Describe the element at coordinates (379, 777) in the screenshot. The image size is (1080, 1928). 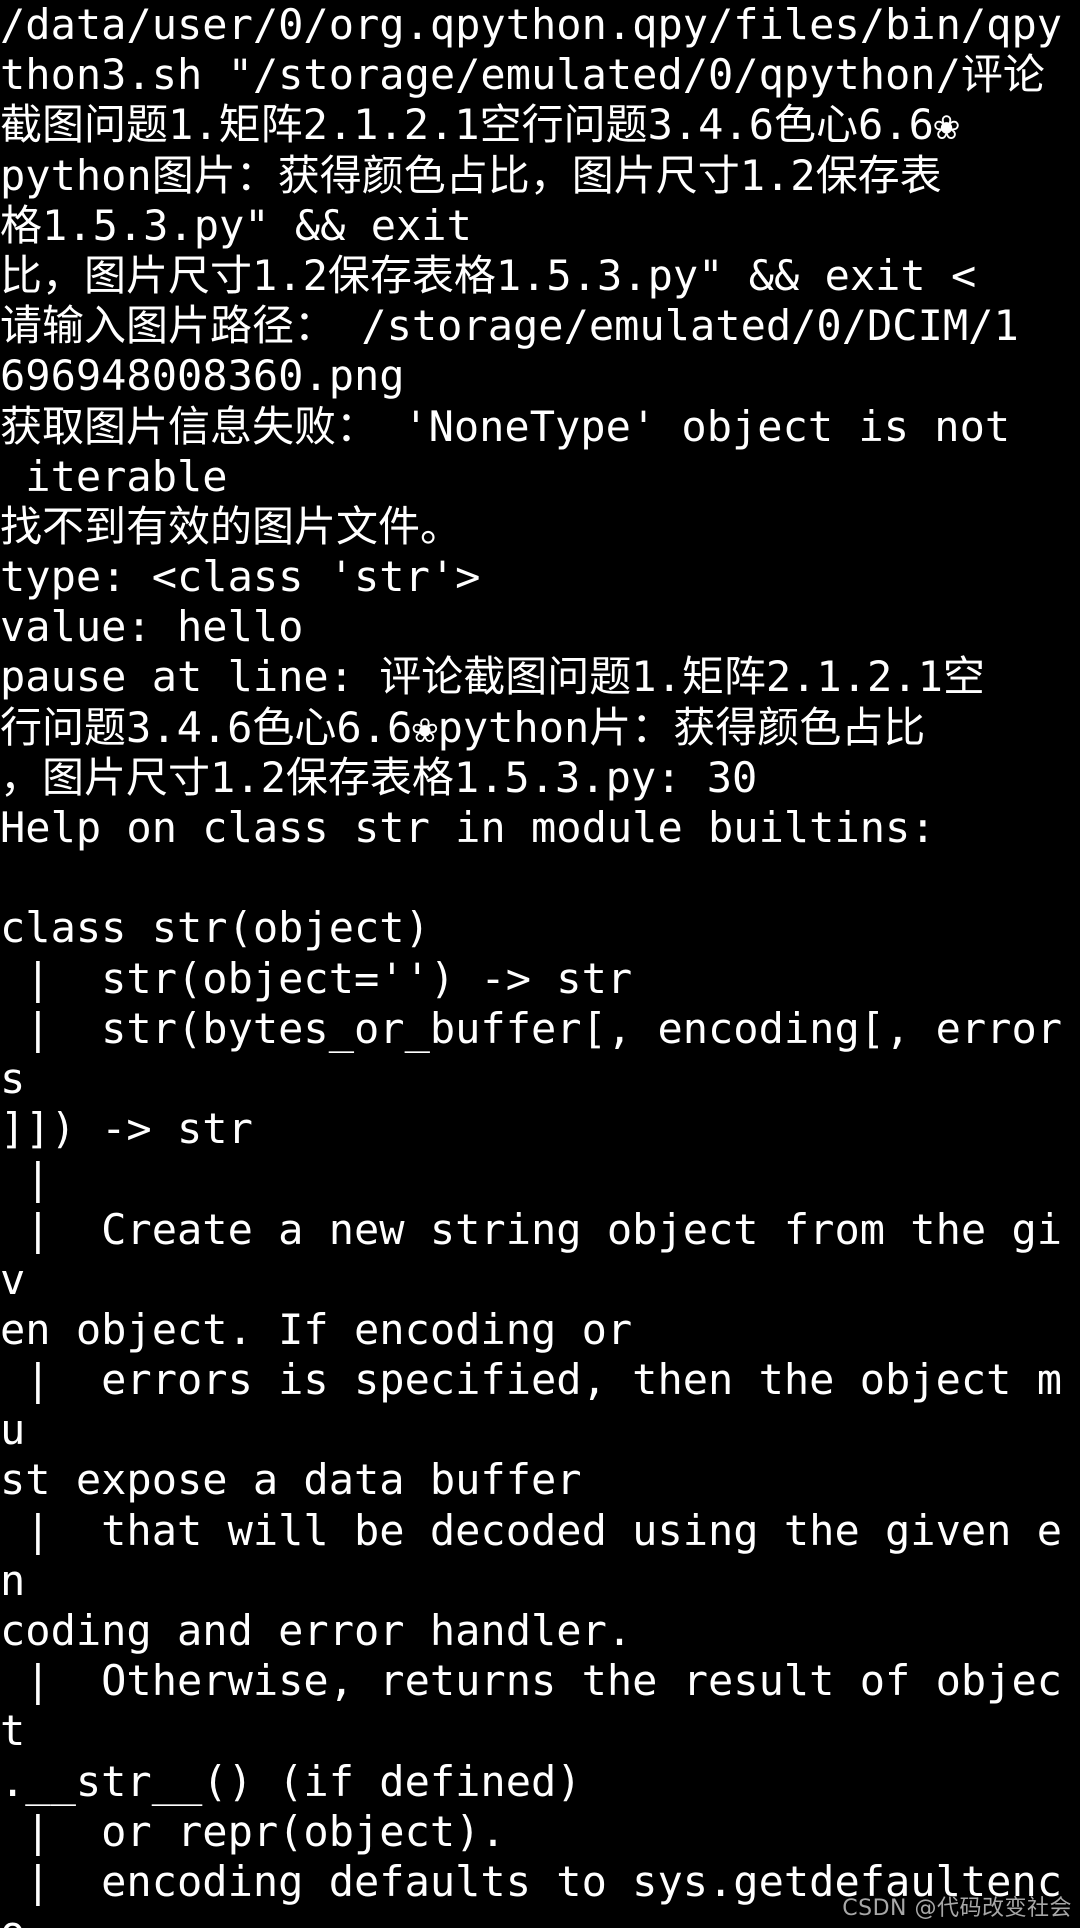
I see `terminal-line: ，图片尺寸1.2保存表格1.5.3.py: 30` at that location.